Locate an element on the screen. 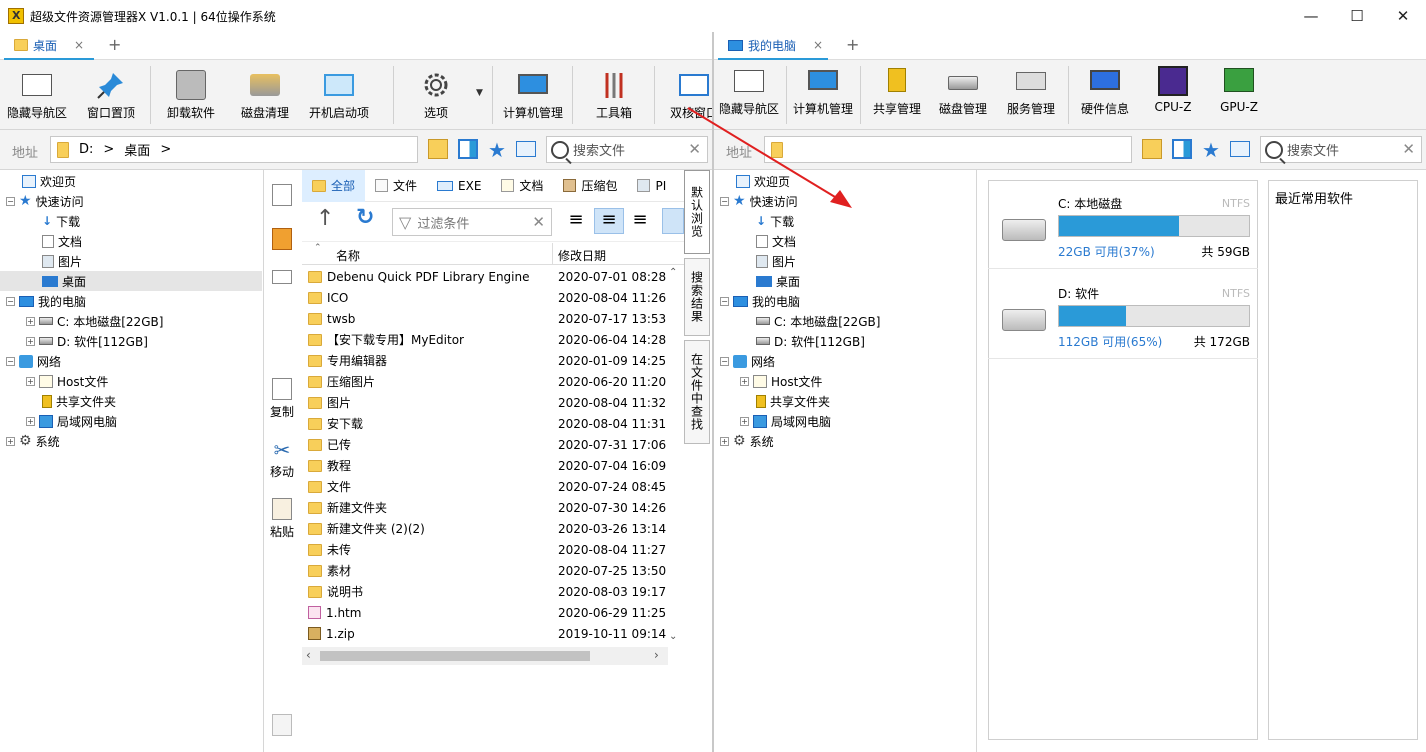 This screenshot has width=1426, height=752. address-drive: D: is located at coordinates (86, 149).